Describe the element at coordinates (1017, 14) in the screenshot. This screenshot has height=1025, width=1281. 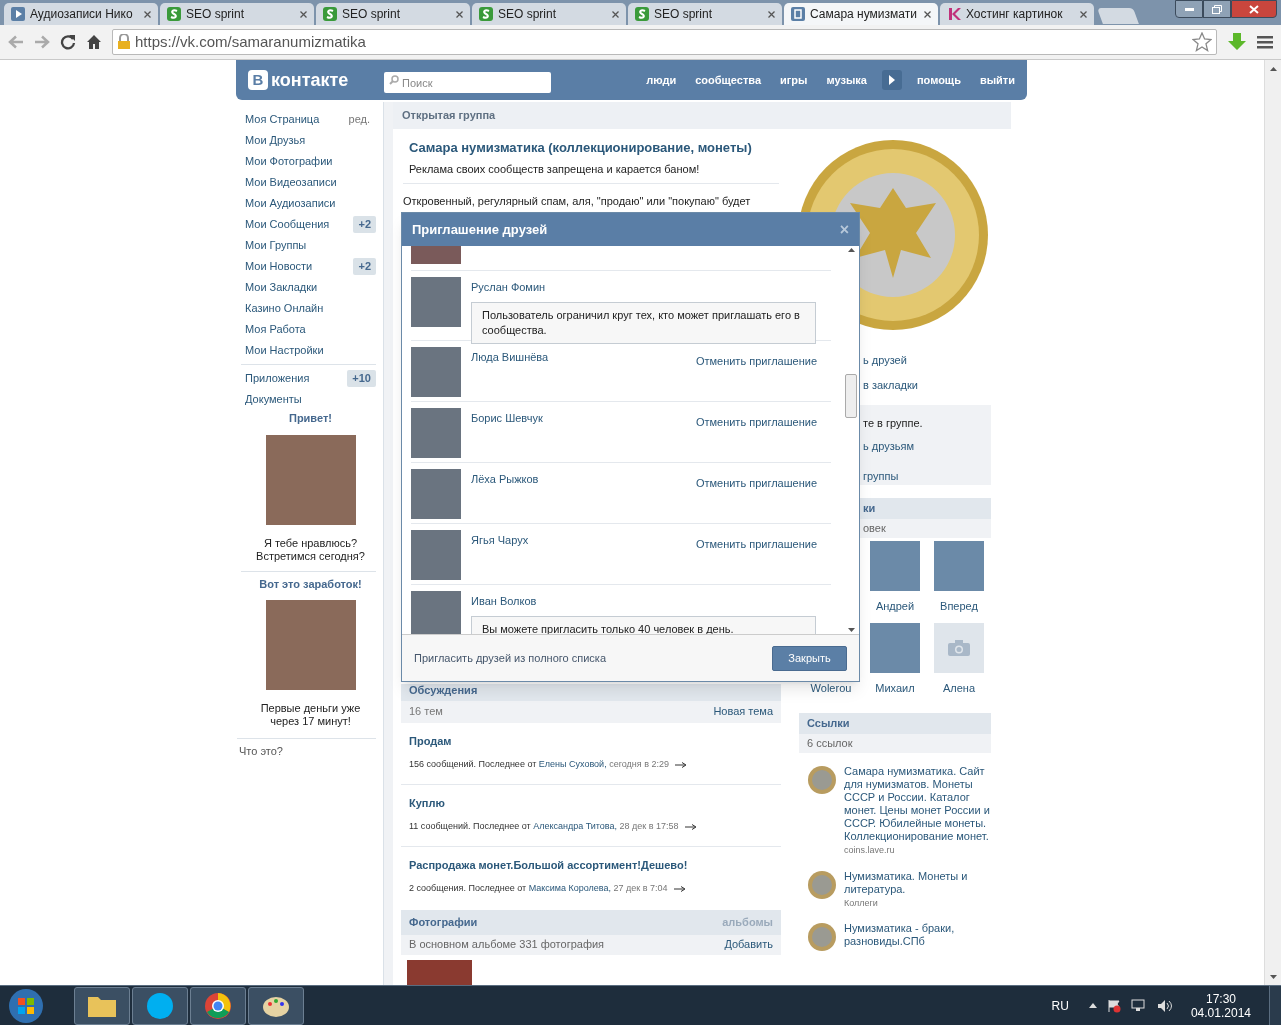
I see `browser-tab: Хостинг картинок` at that location.